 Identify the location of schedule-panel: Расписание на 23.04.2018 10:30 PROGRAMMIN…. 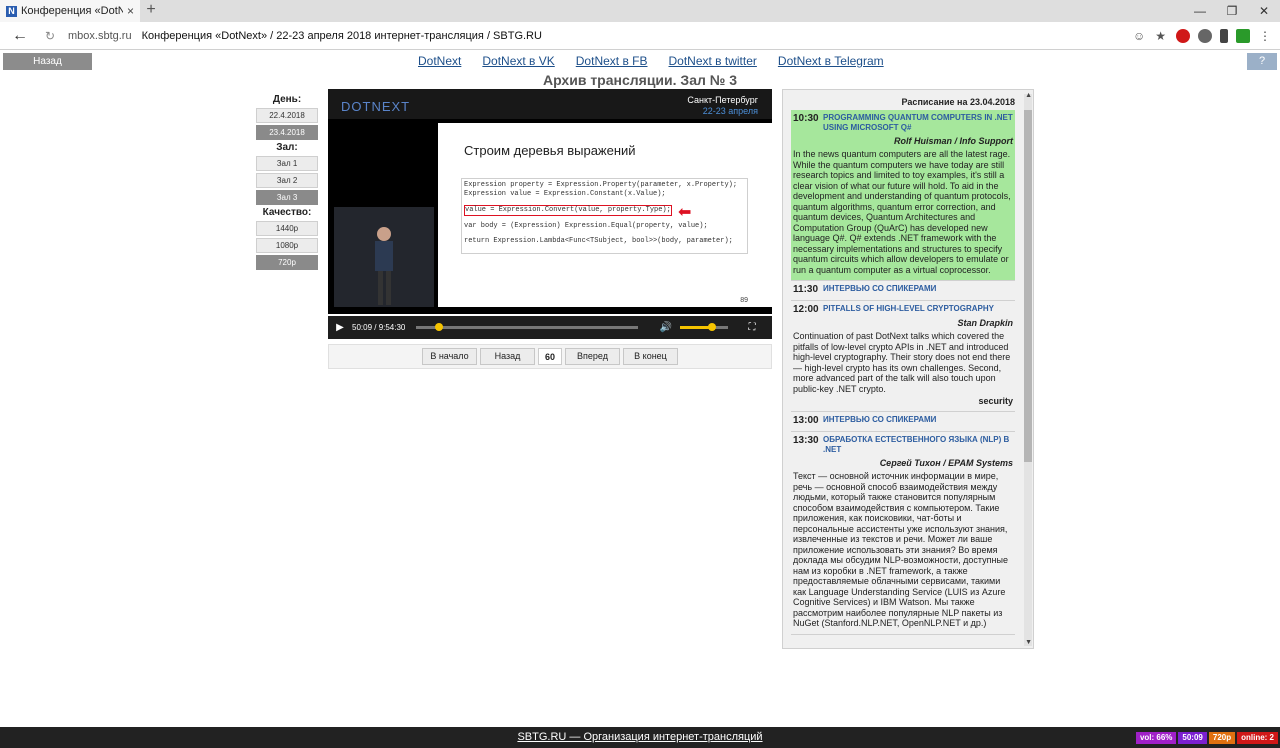
(908, 369).